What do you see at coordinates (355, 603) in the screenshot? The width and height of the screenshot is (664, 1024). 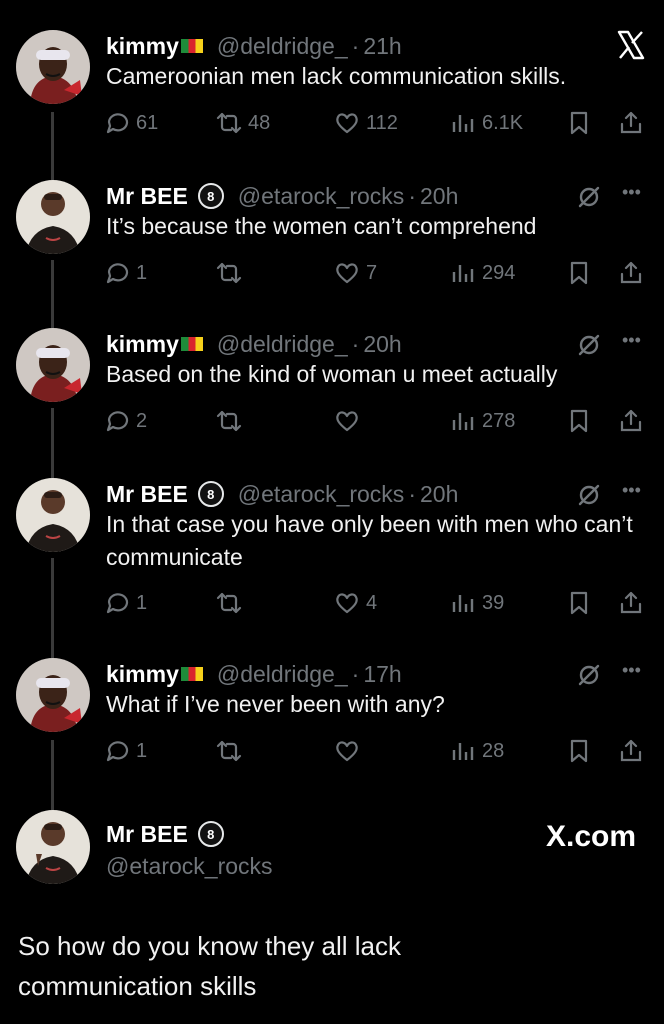 I see `like-button: 4` at bounding box center [355, 603].